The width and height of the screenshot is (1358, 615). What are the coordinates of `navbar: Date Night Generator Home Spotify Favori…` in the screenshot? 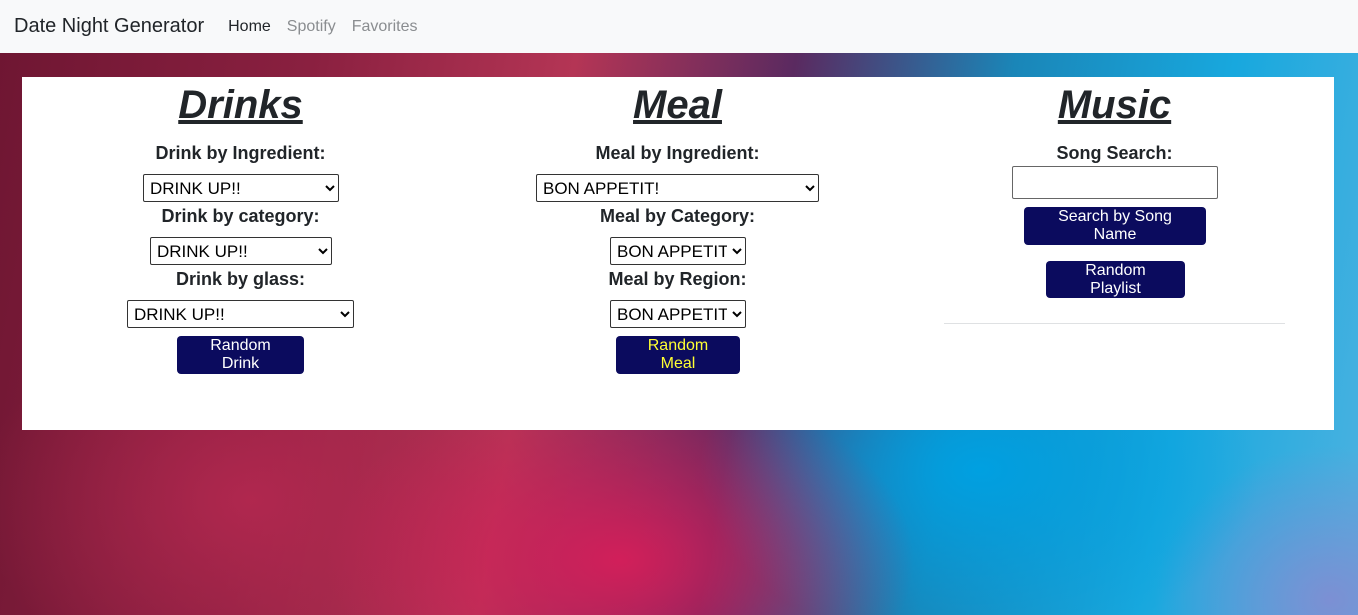 It's located at (679, 26).